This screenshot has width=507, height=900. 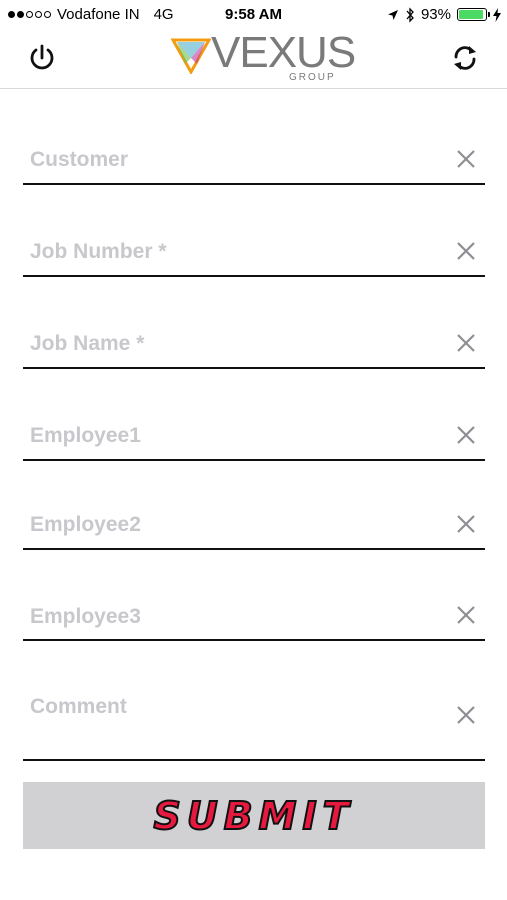 I want to click on submit-label: SUBMIT, so click(x=253, y=816).